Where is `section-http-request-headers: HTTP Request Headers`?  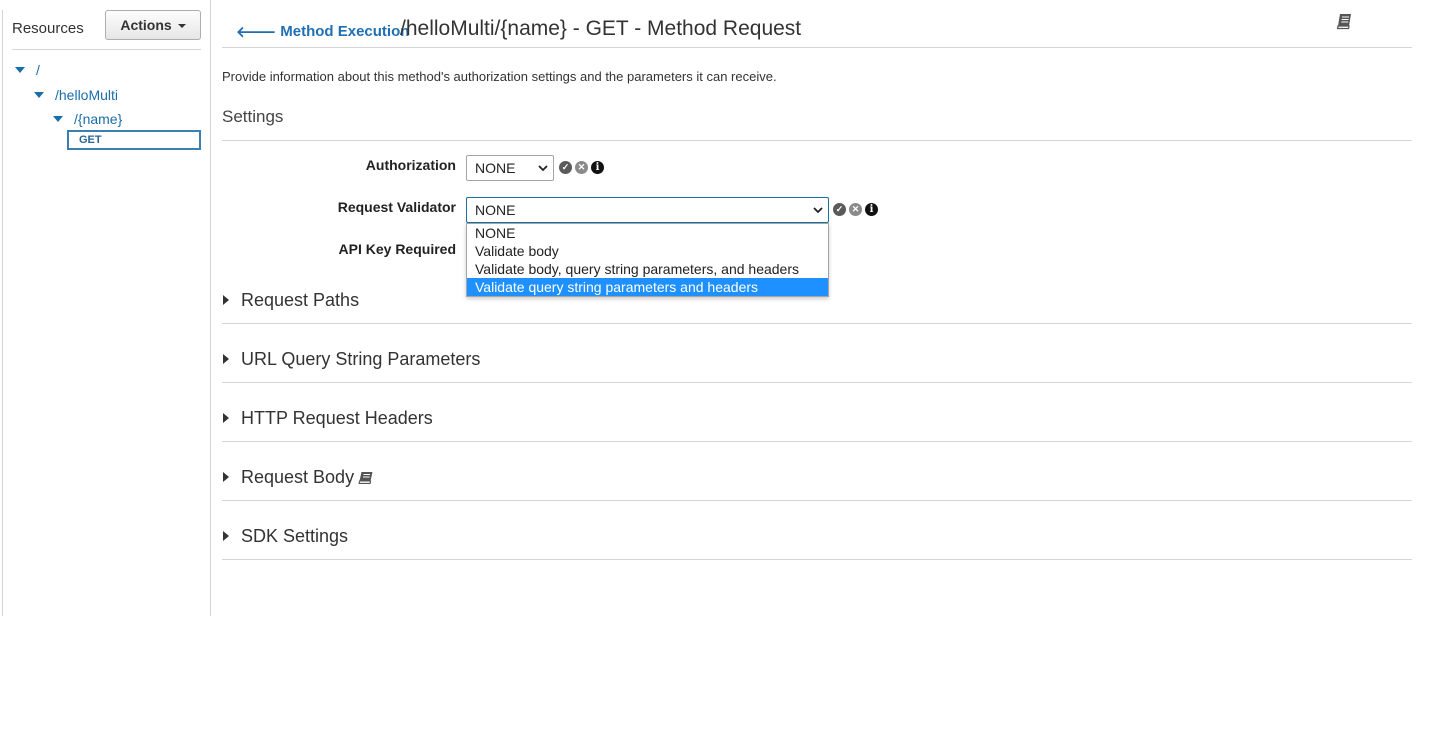
section-http-request-headers: HTTP Request Headers is located at coordinates (817, 412).